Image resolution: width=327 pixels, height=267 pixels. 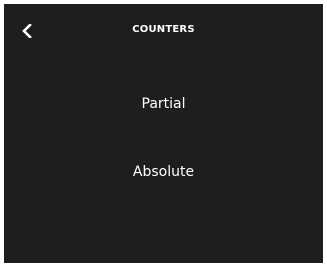 What do you see at coordinates (163, 104) in the screenshot?
I see `menu-item-partial: Partial` at bounding box center [163, 104].